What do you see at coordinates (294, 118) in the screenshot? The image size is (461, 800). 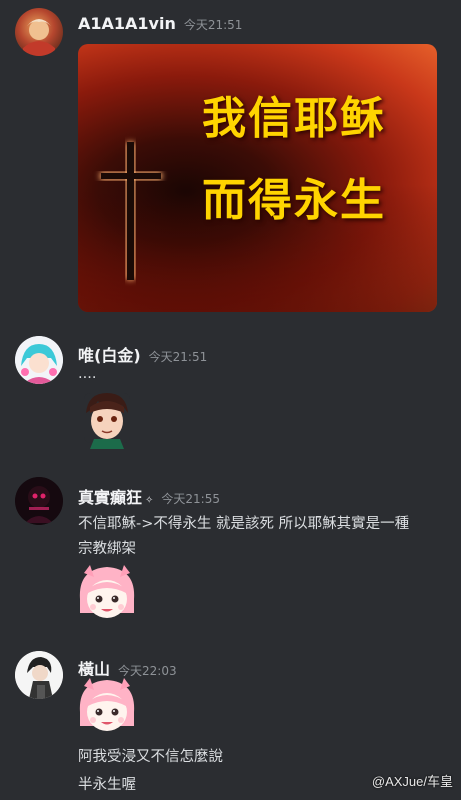 I see `image-text-line-1: 我信耶稣` at bounding box center [294, 118].